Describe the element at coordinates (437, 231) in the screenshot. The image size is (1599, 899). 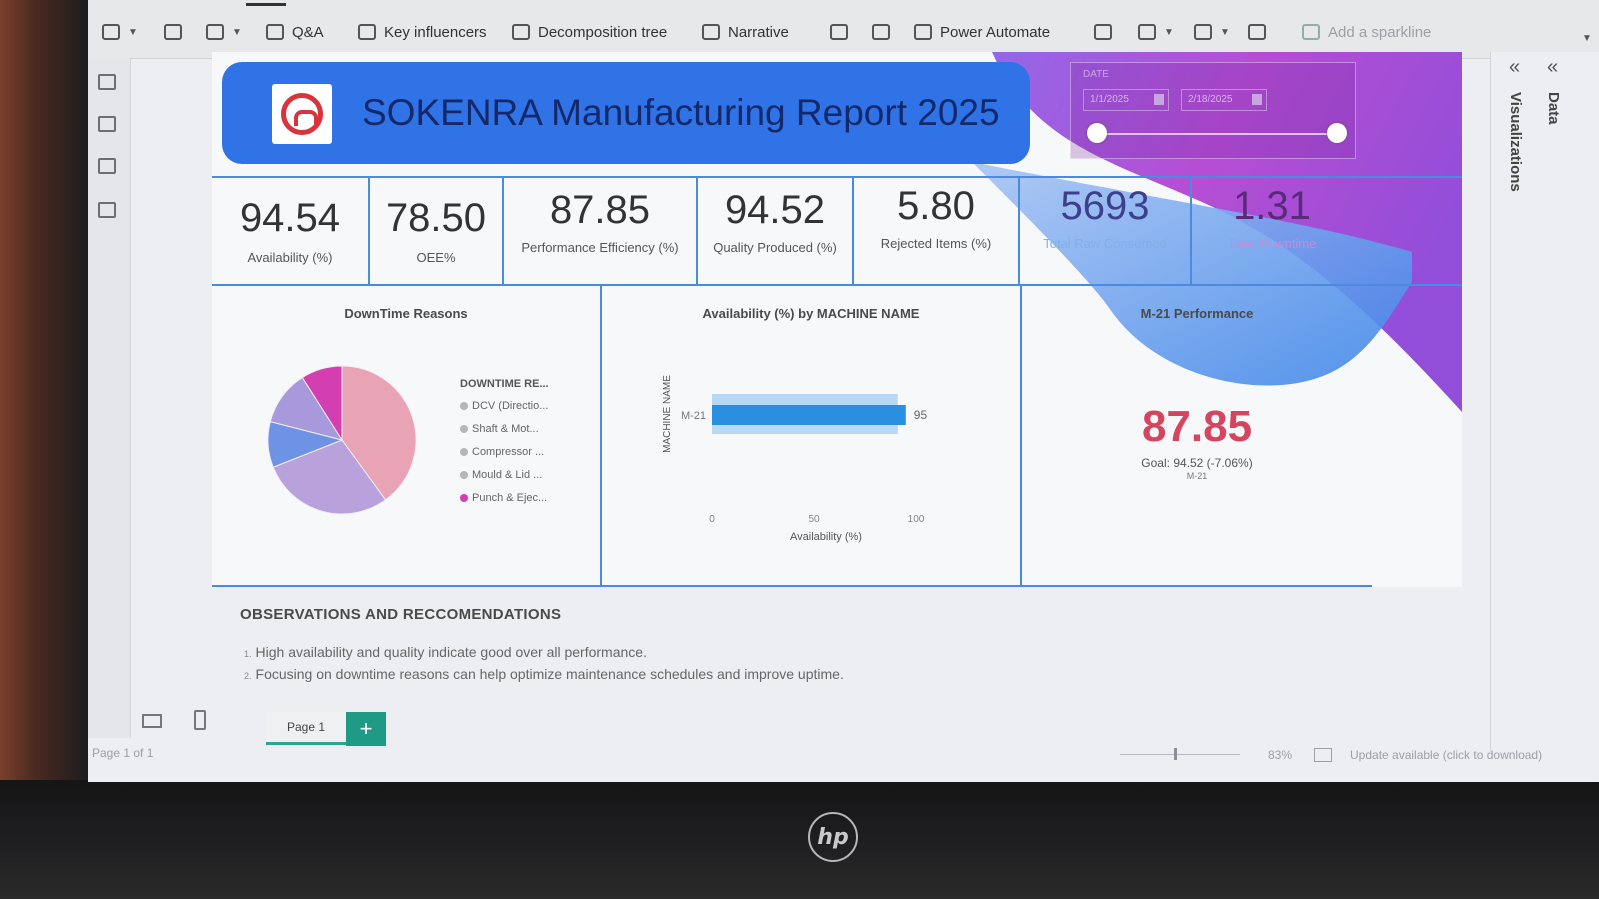
I see `kpi-card-oee: 78.50 OEE%` at that location.